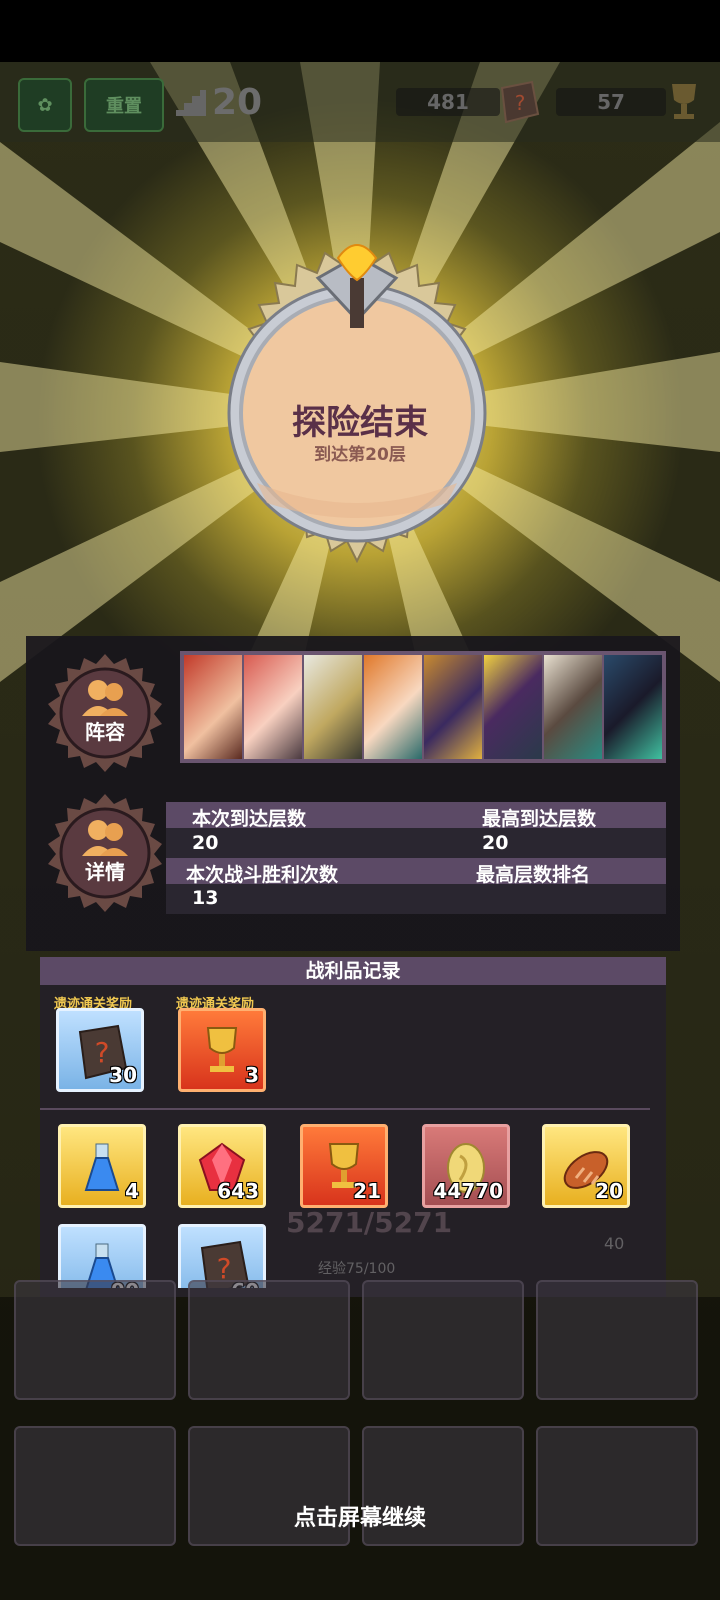 This screenshot has height=1600, width=720. I want to click on loot-item: ? 60, so click(222, 1256).